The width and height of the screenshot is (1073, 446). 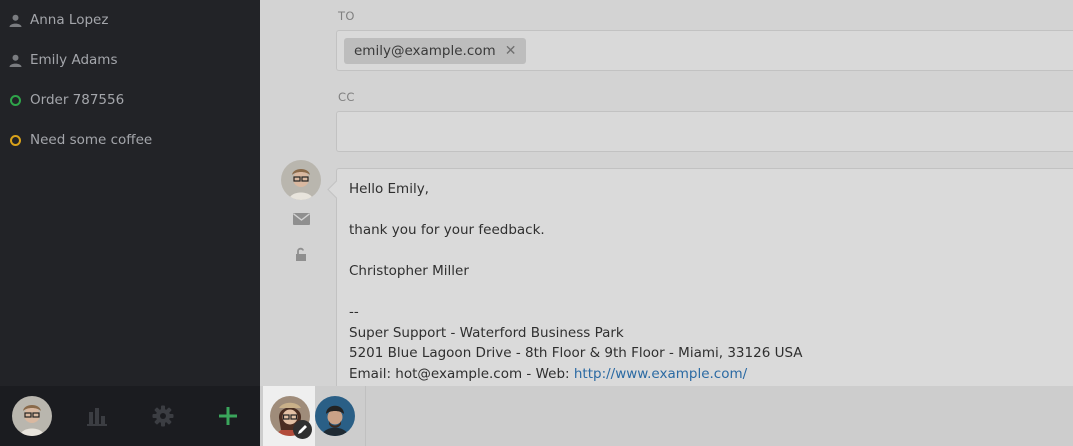 What do you see at coordinates (228, 416) in the screenshot?
I see `plus-icon` at bounding box center [228, 416].